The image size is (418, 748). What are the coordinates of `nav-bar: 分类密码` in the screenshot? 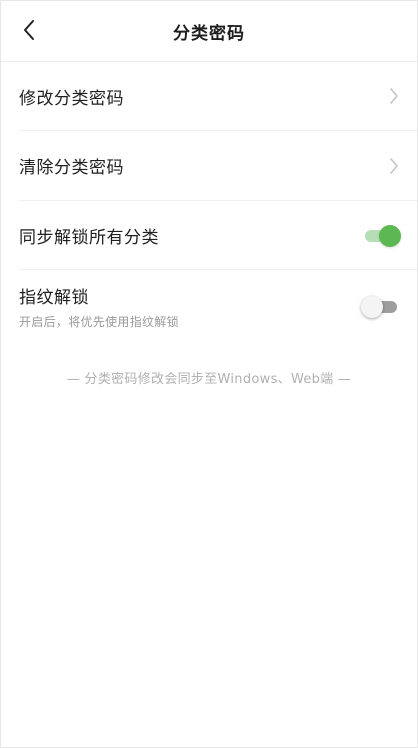 It's located at (209, 31).